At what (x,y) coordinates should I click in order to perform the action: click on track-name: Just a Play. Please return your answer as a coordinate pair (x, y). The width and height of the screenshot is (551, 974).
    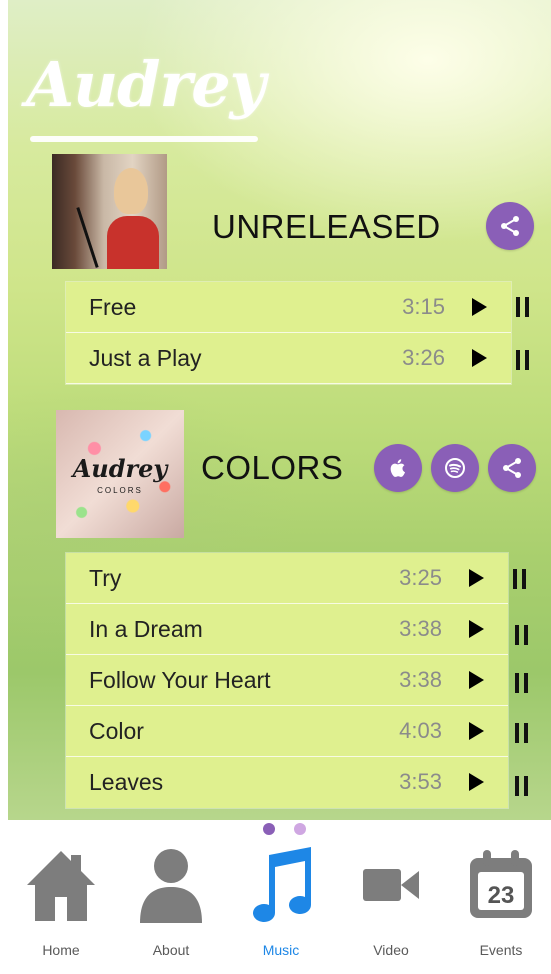
    Looking at the image, I should click on (145, 358).